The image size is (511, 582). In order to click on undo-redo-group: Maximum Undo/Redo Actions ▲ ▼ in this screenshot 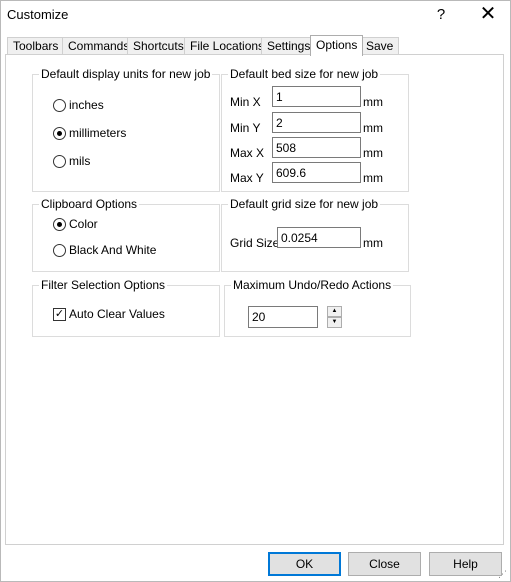, I will do `click(317, 307)`.